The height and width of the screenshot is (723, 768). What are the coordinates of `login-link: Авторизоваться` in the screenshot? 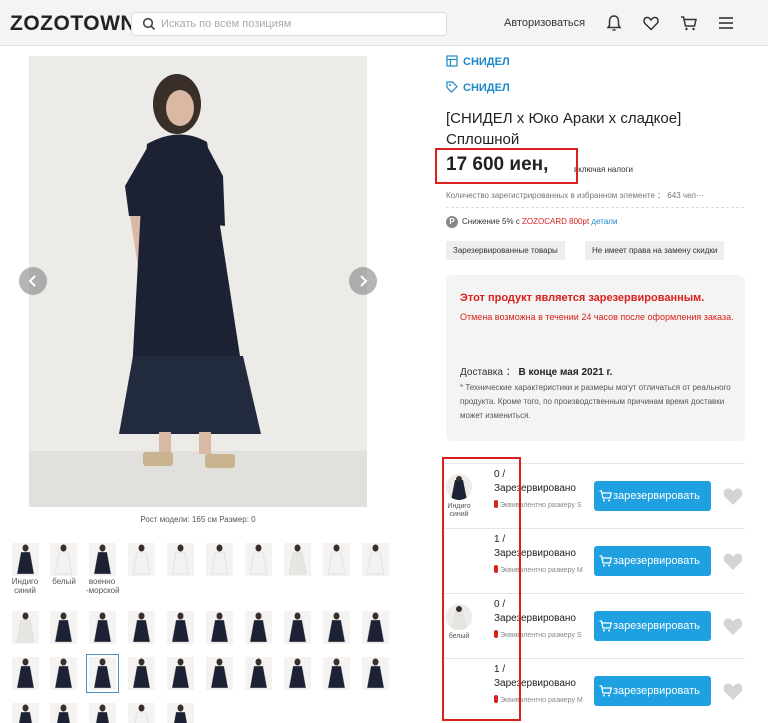 It's located at (544, 23).